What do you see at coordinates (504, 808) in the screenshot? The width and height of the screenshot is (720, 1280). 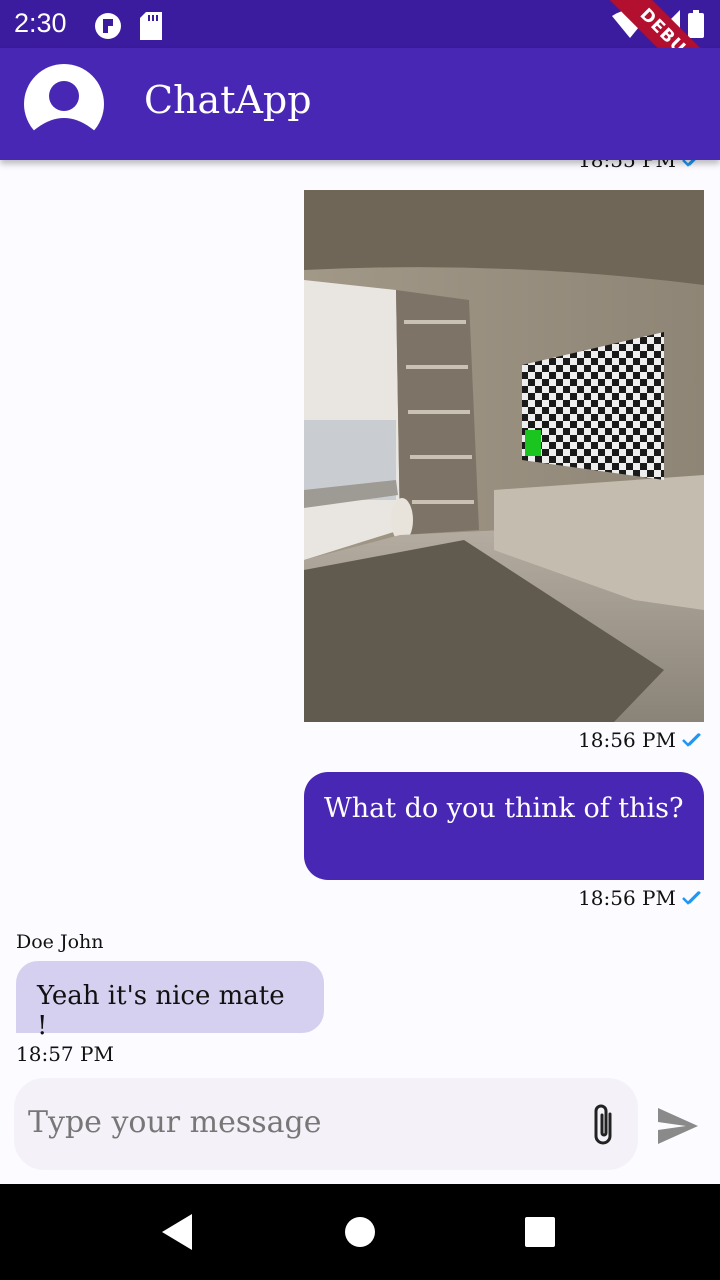 I see `message-text: What do you think of this?` at bounding box center [504, 808].